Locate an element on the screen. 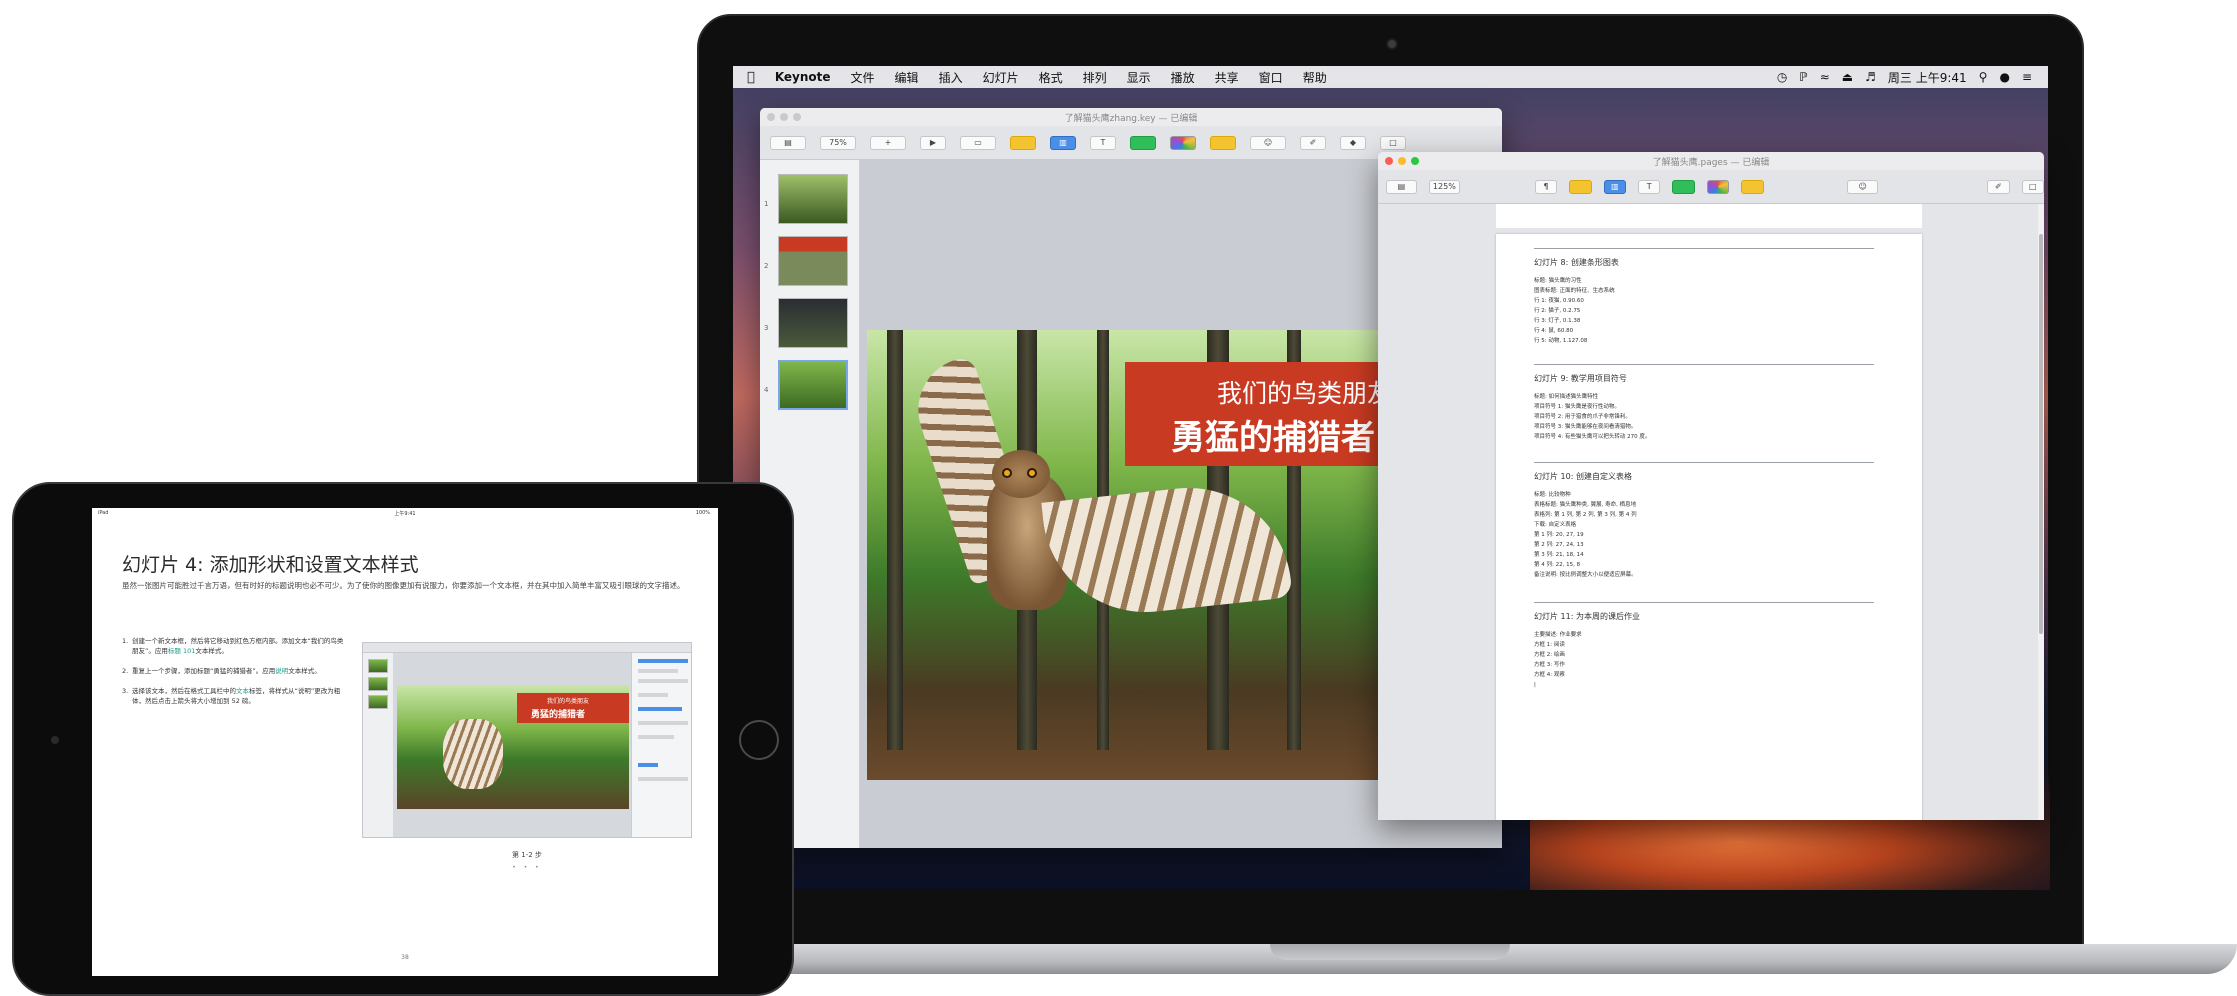 This screenshot has height=996, width=2237. volume-icon: ♬ is located at coordinates (1870, 77).